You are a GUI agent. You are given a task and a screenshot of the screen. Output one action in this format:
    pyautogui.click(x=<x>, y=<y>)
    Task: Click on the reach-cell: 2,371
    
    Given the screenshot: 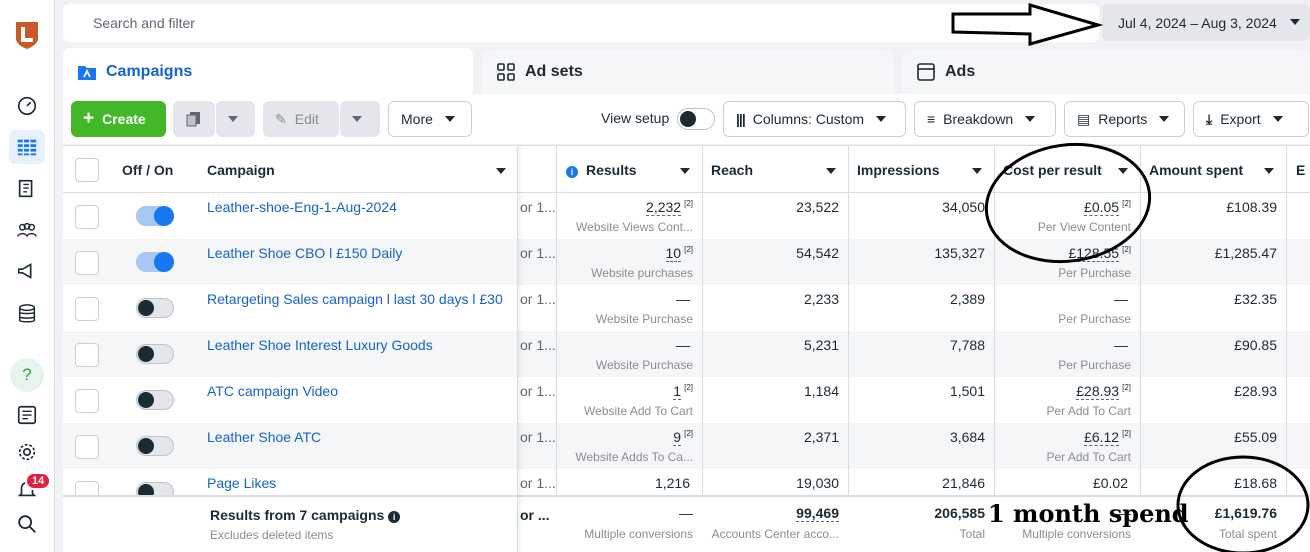 What is the action you would take?
    pyautogui.click(x=821, y=437)
    